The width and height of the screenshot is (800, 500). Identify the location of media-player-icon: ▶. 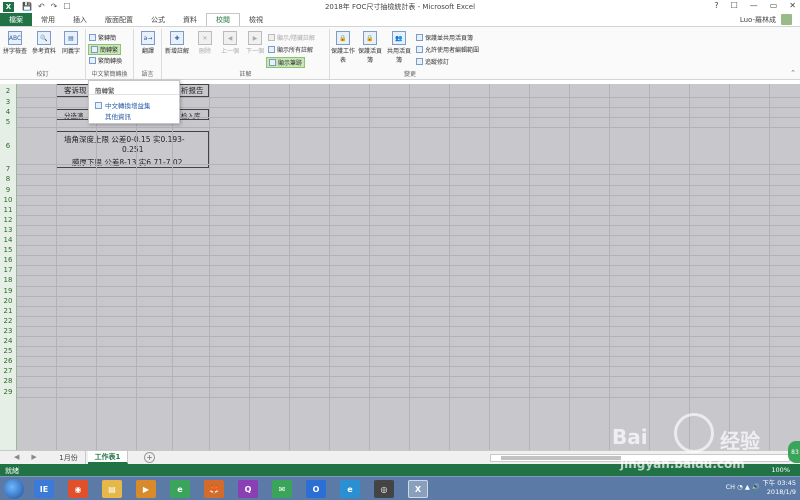
(146, 489).